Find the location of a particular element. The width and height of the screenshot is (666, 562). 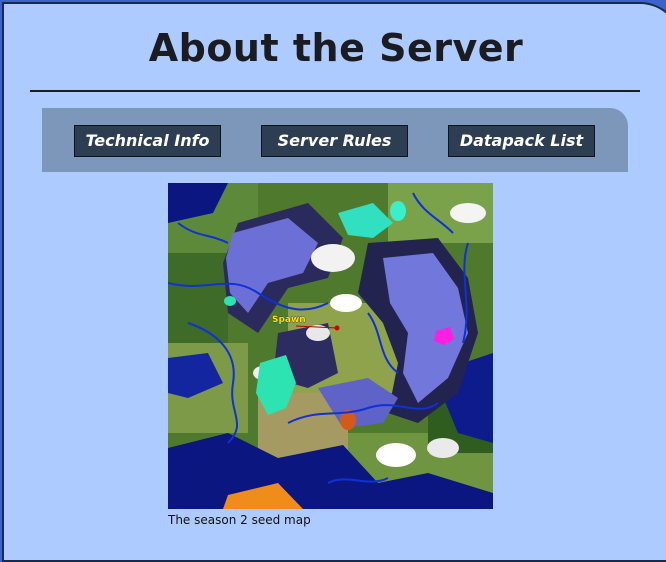

spawn-label: Spawn is located at coordinates (289, 320).